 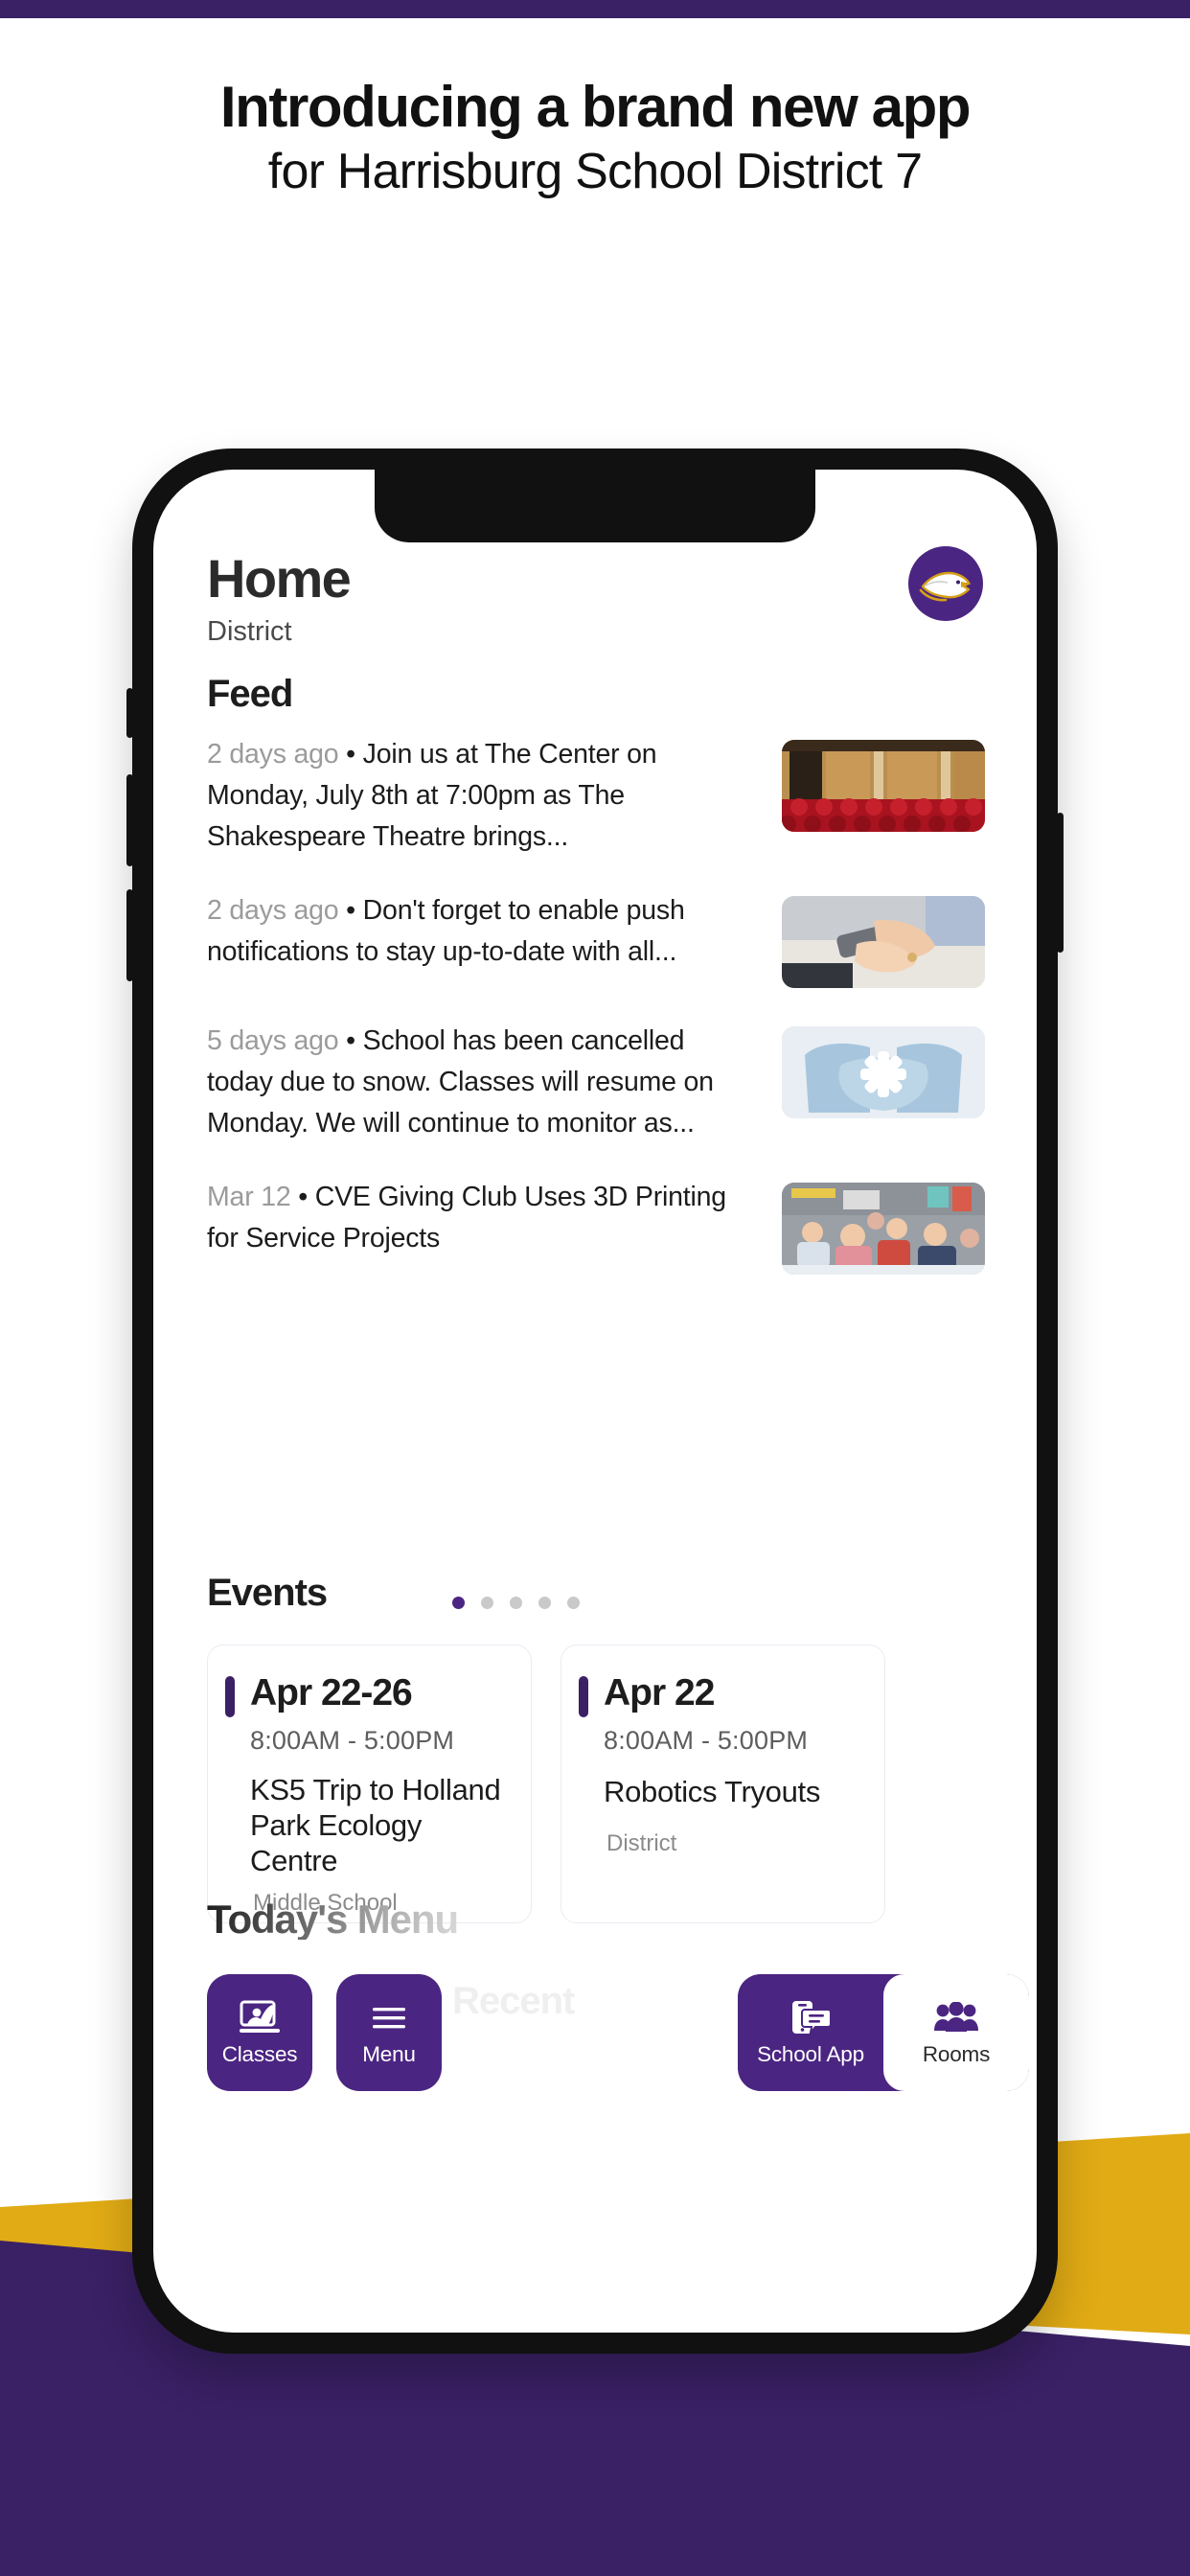 I want to click on tab-menu-label: Menu, so click(x=389, y=2054).